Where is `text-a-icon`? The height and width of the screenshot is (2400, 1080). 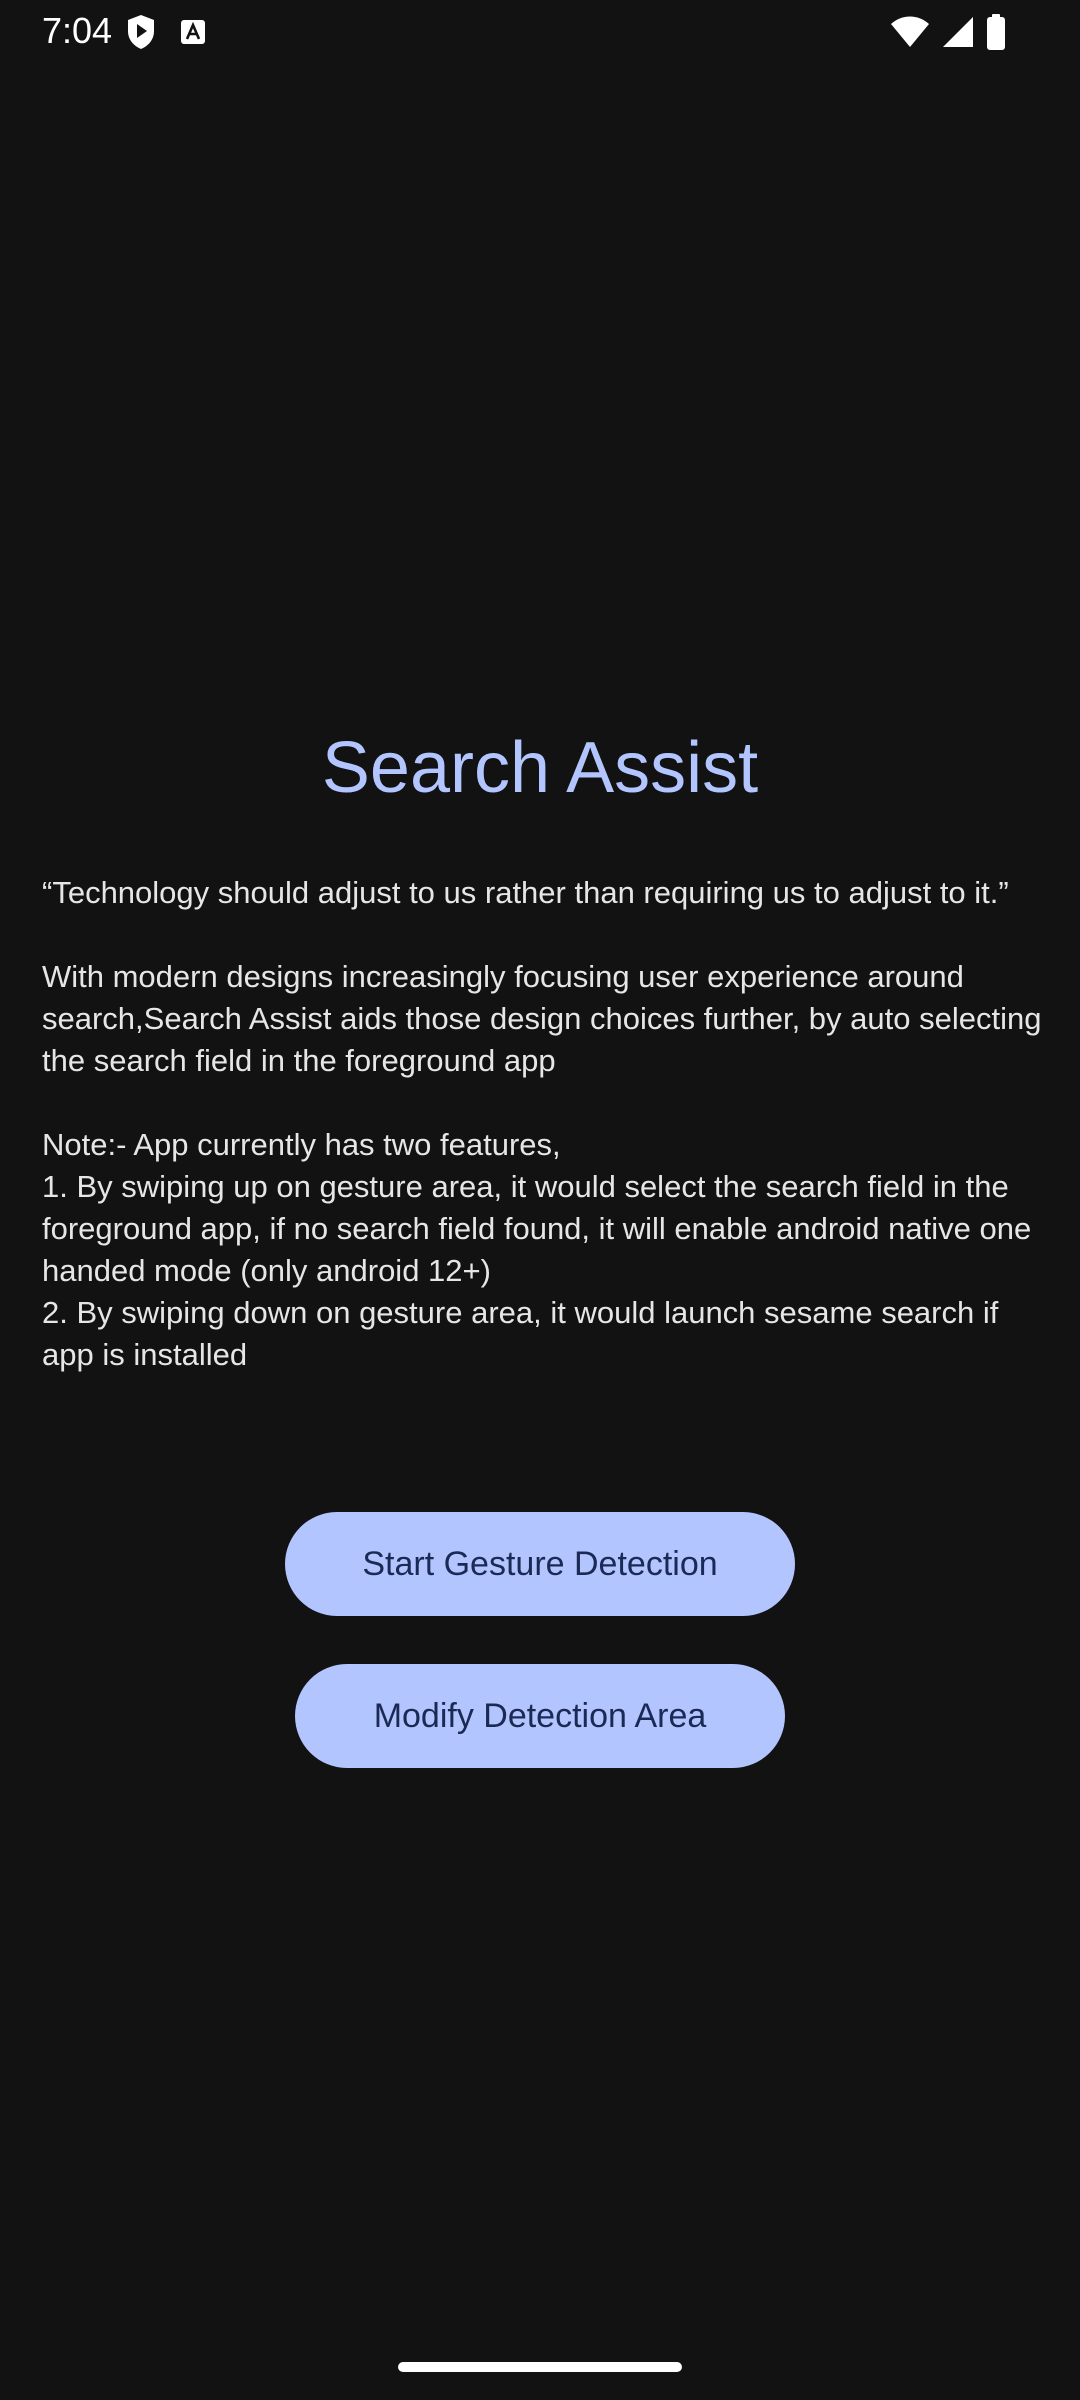
text-a-icon is located at coordinates (193, 32).